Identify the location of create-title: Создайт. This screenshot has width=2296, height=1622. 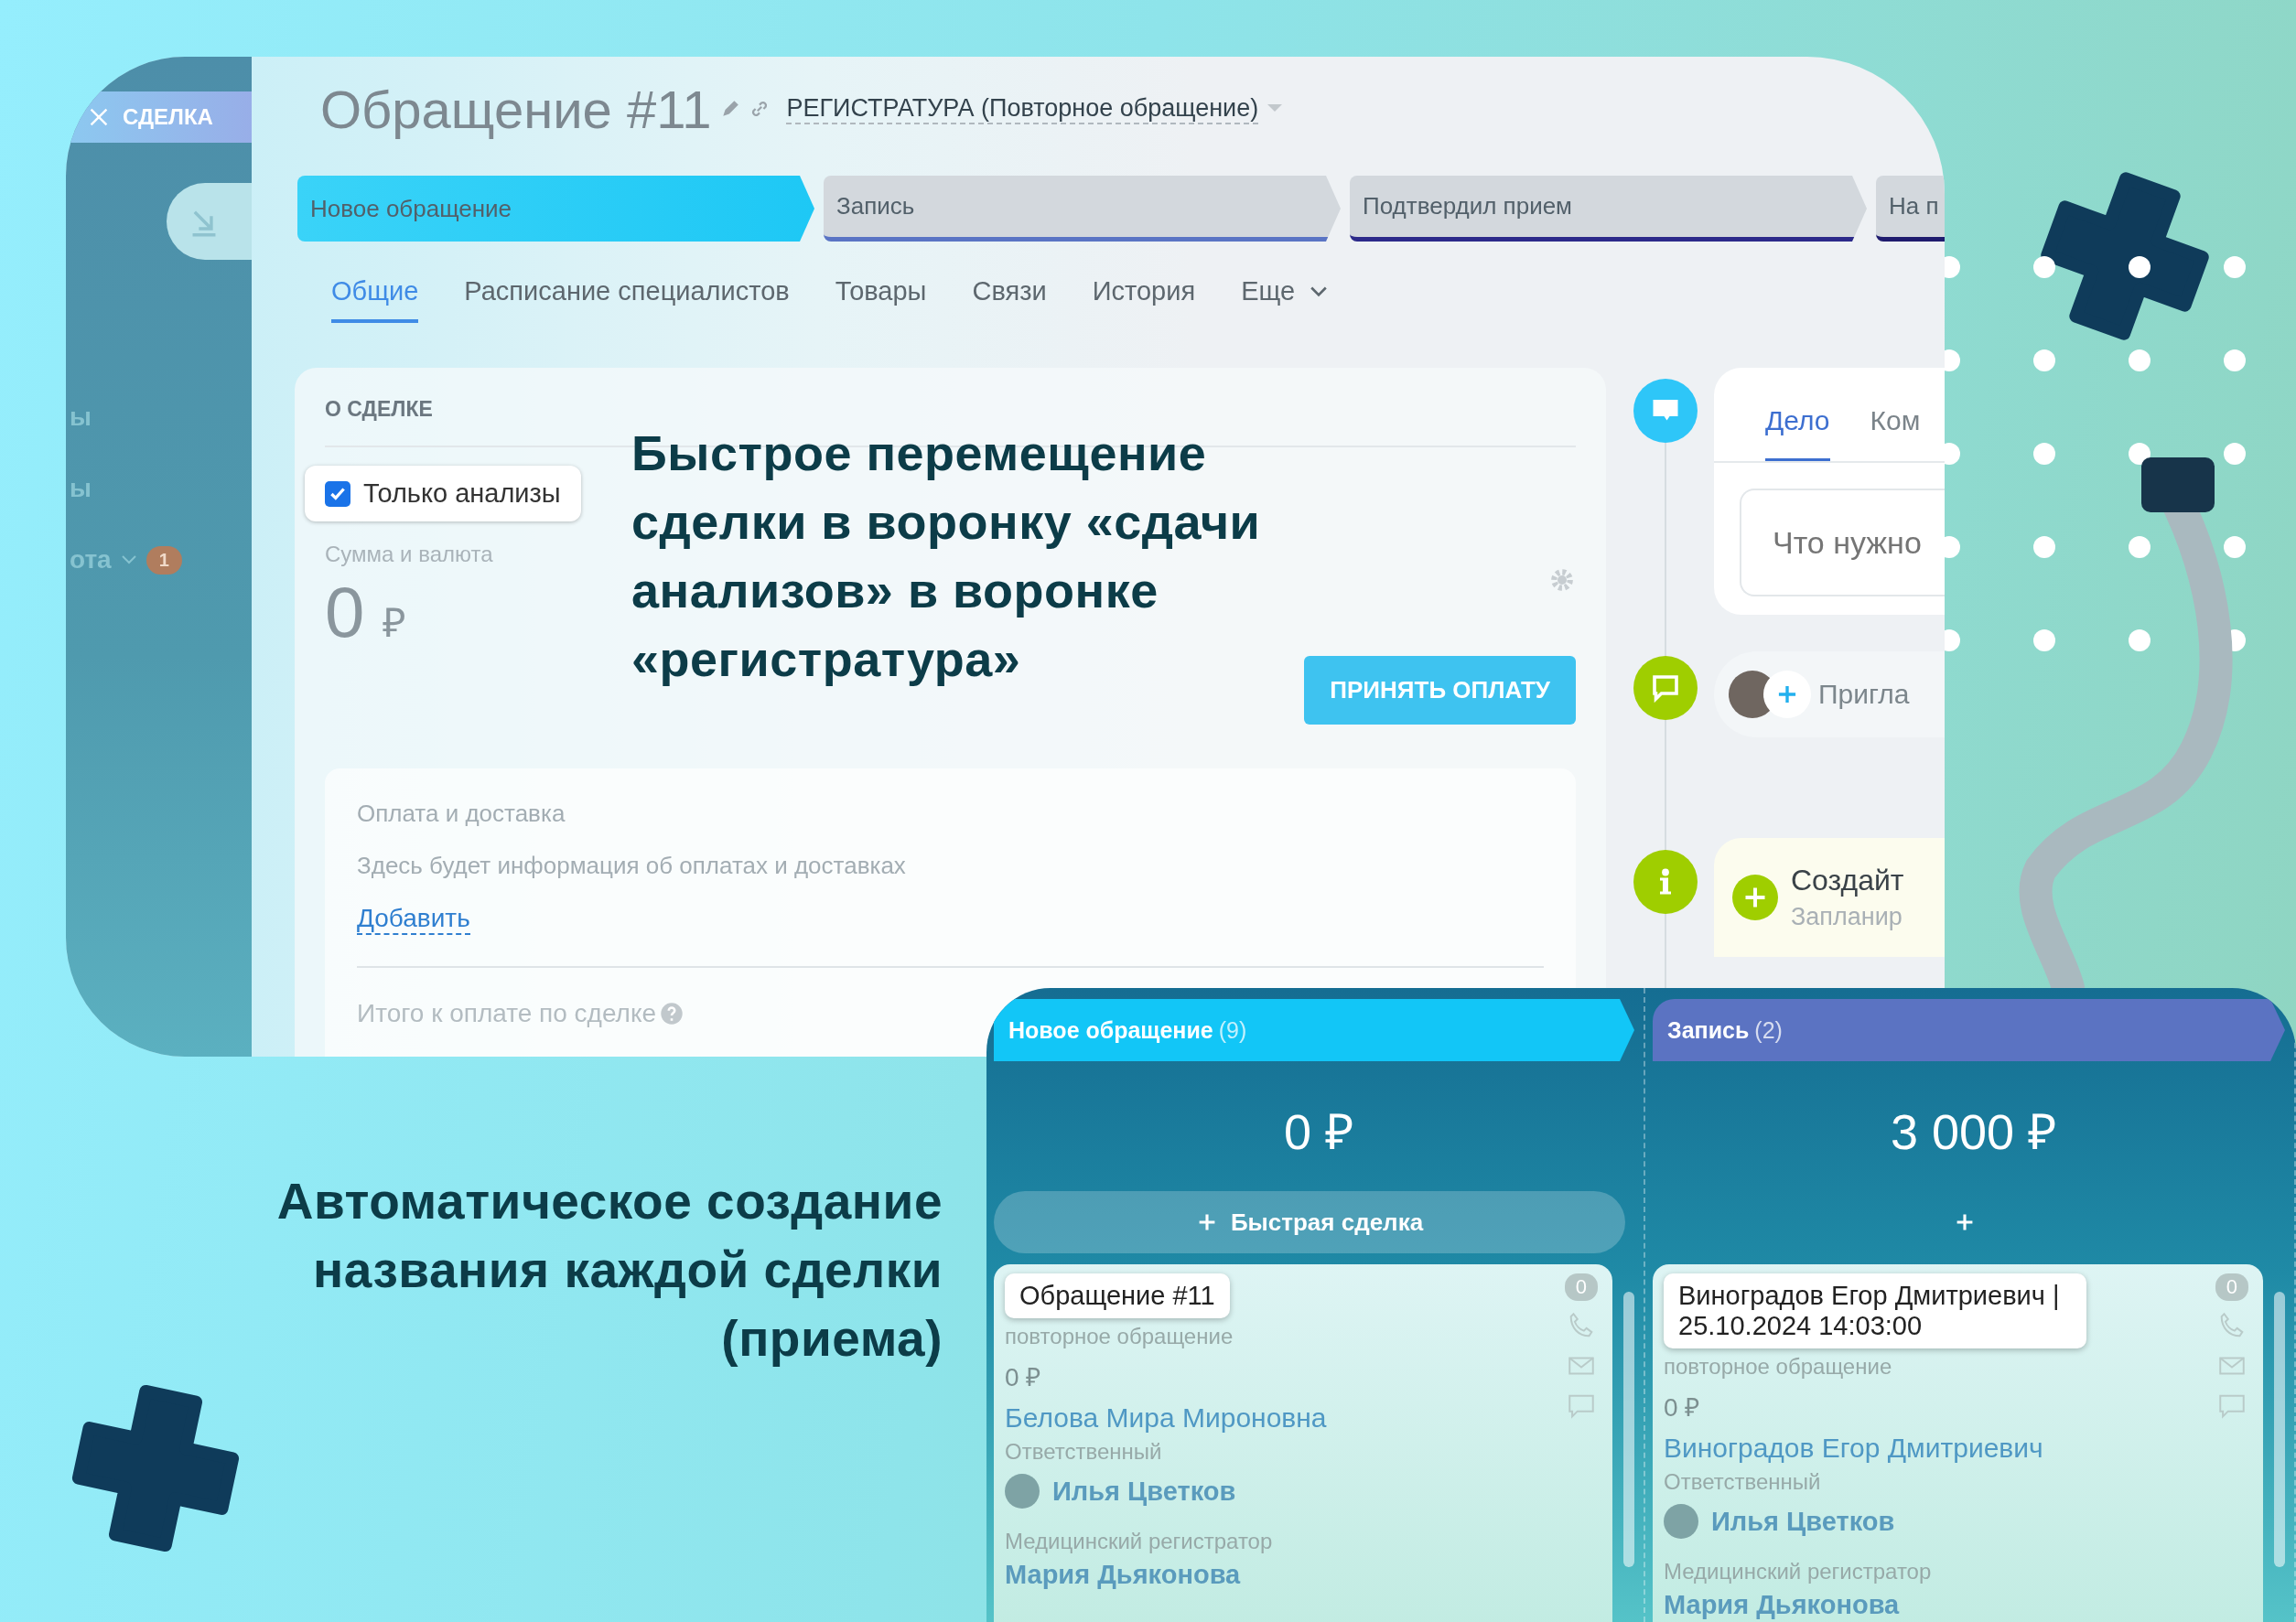
(1848, 880).